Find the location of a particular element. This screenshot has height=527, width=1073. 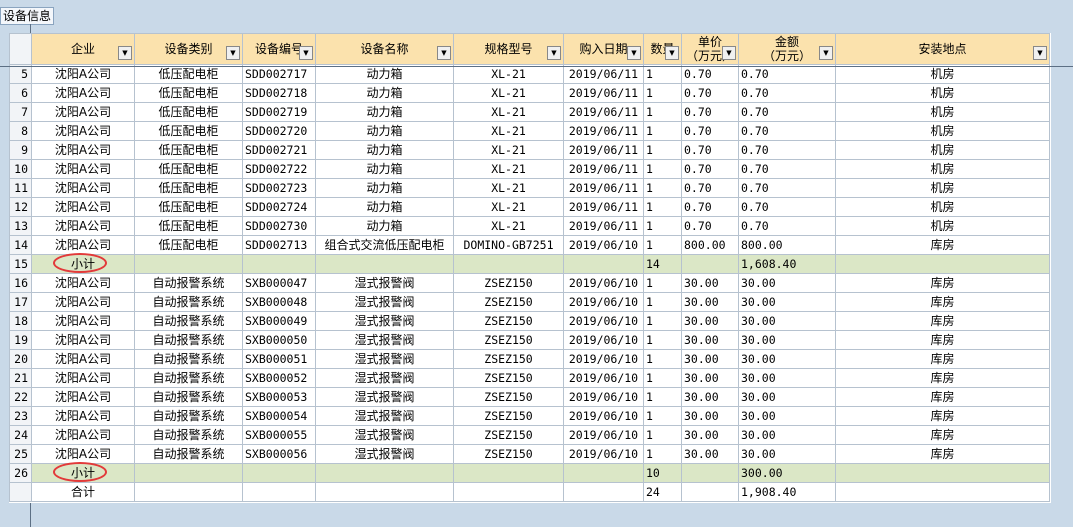

cell-code: SXB000056 is located at coordinates (279, 454).